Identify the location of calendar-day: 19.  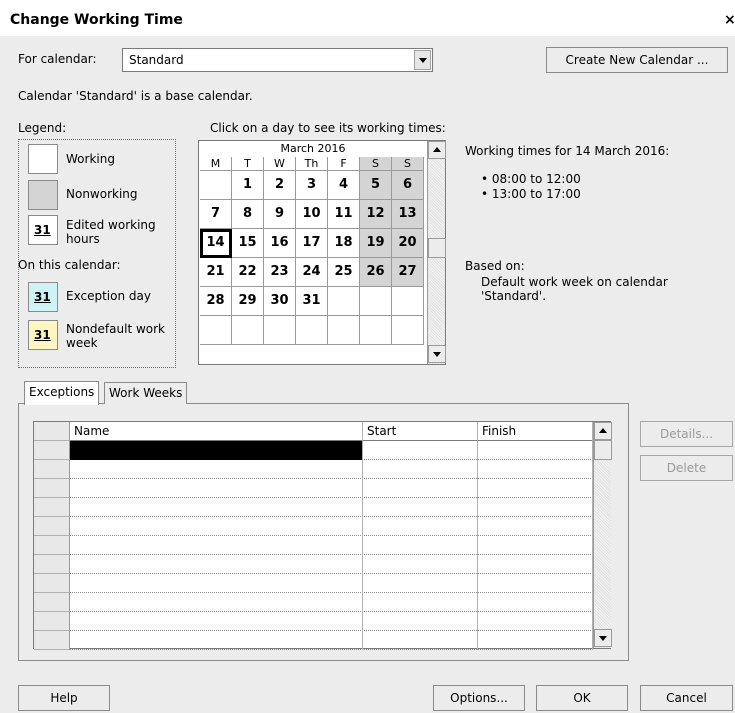
(376, 243).